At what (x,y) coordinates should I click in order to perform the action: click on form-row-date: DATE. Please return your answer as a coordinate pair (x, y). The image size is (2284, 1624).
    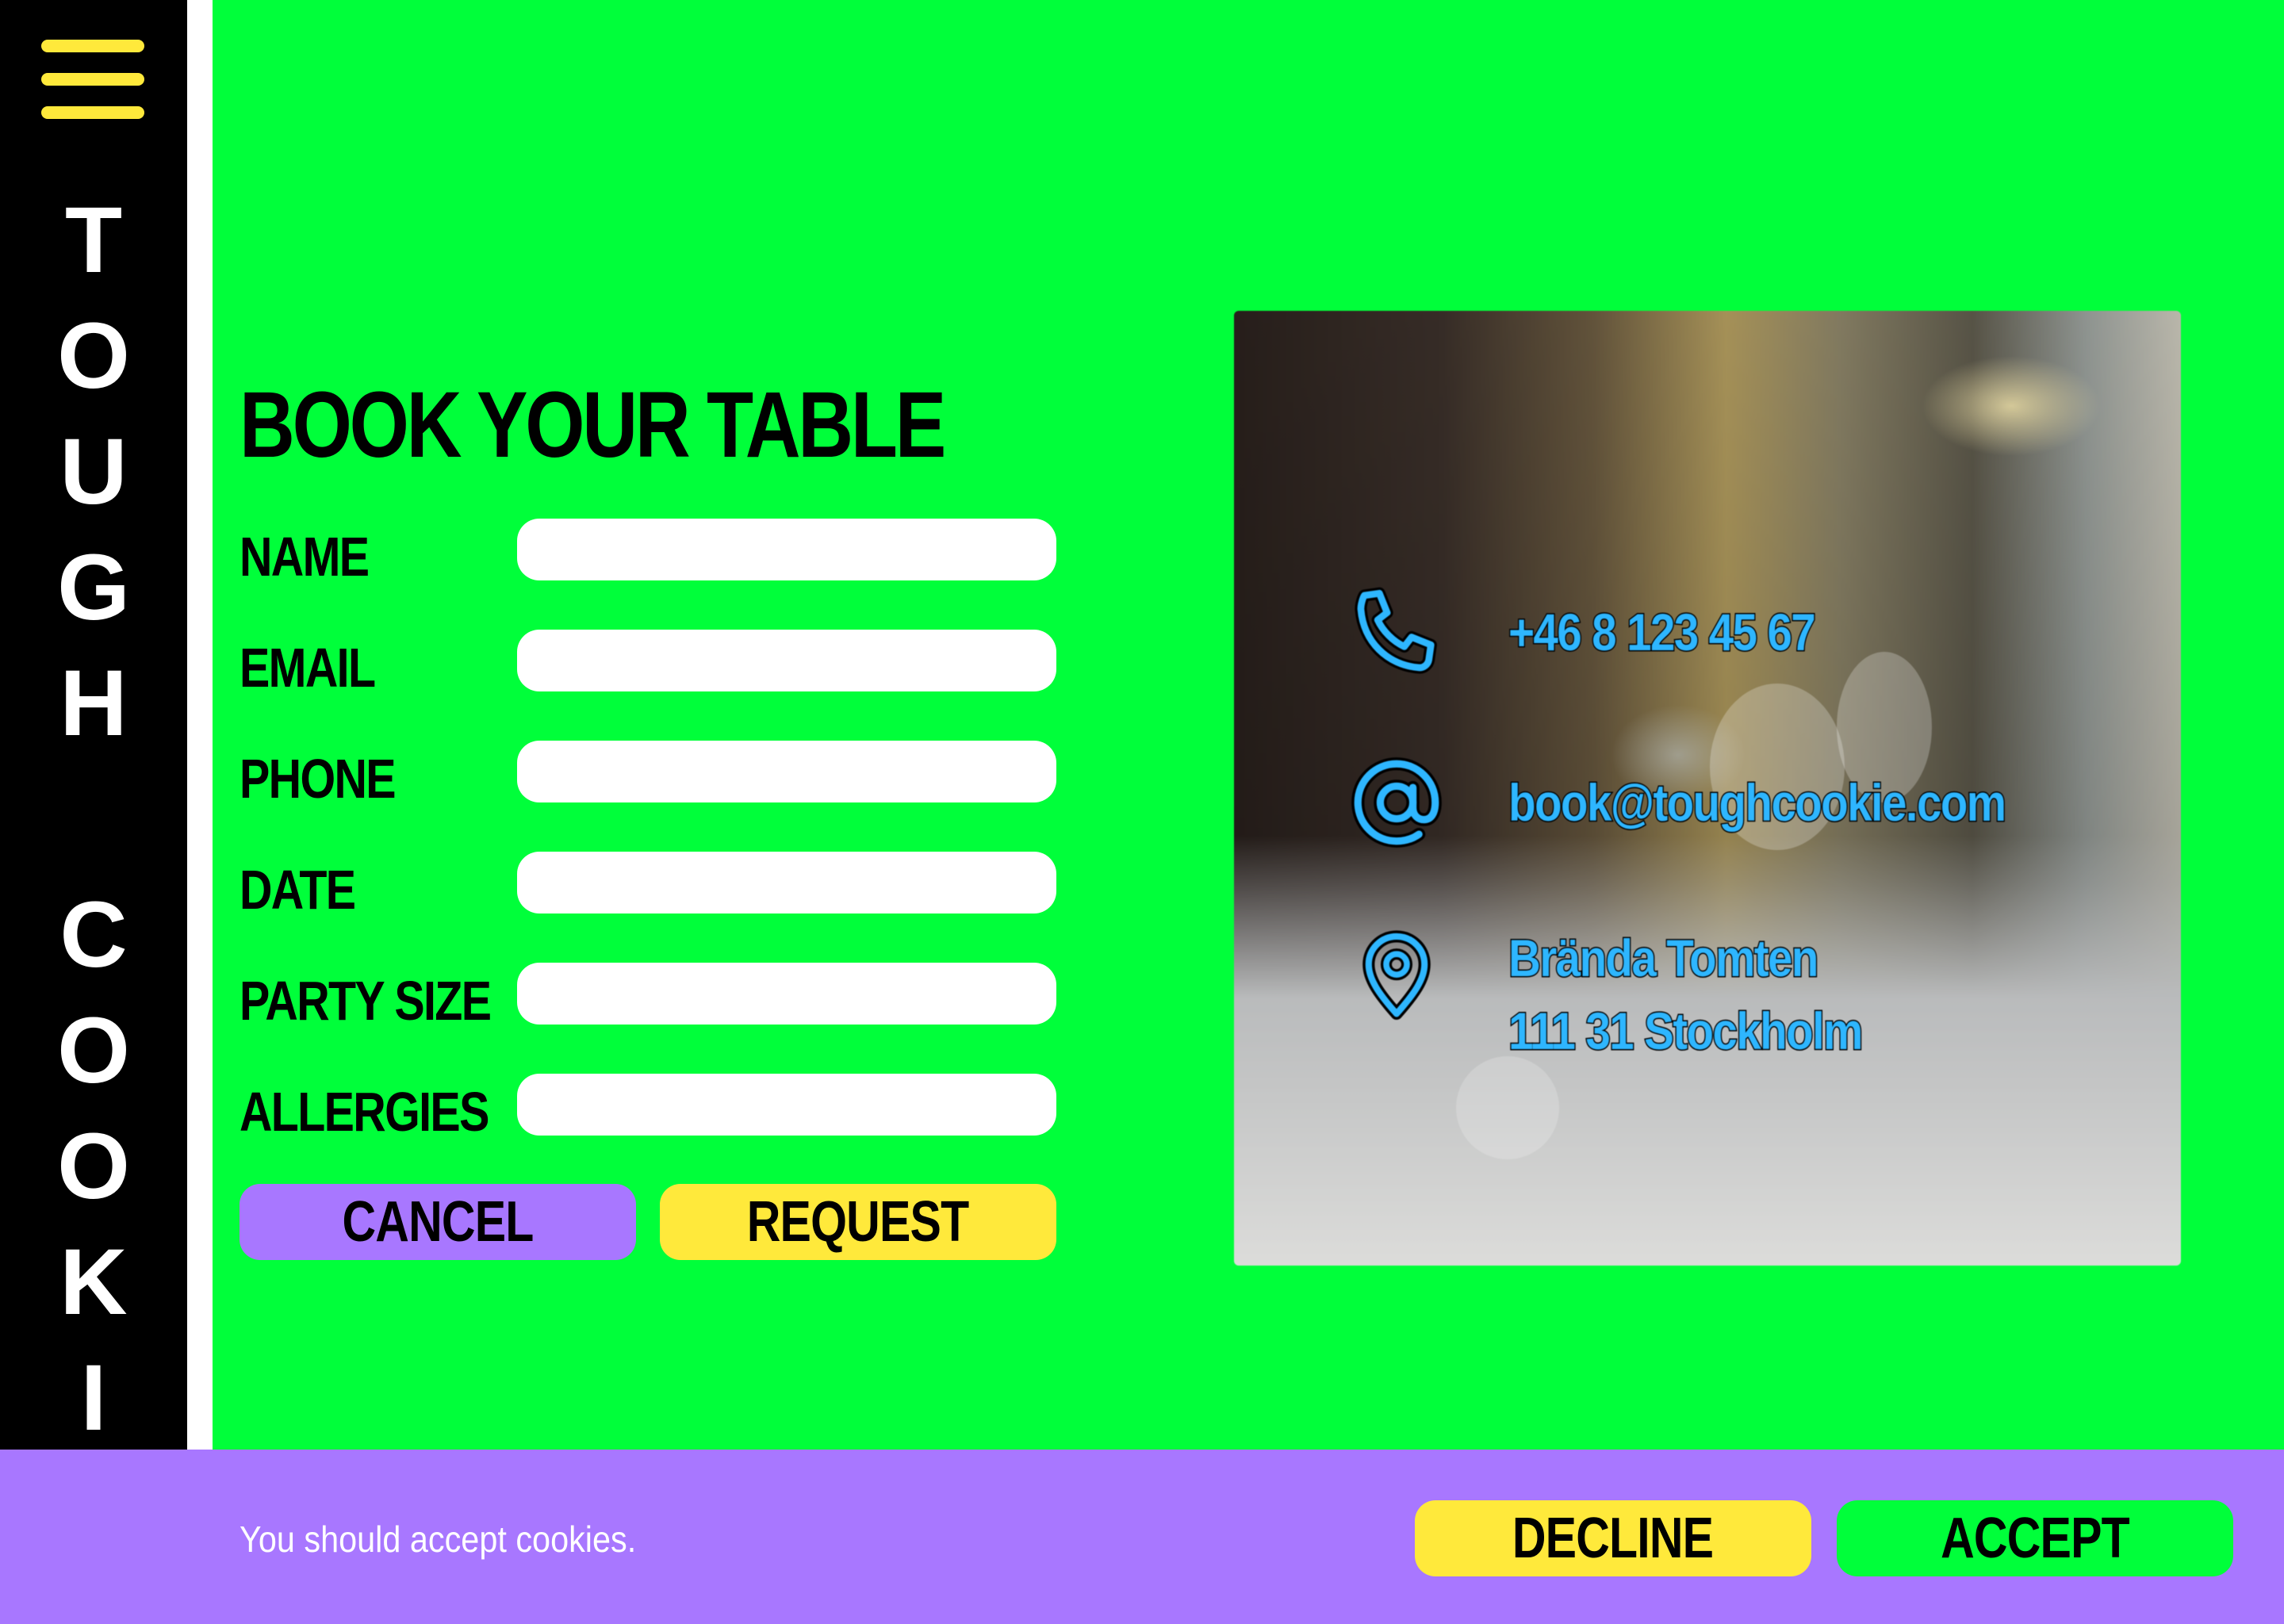
    Looking at the image, I should click on (648, 886).